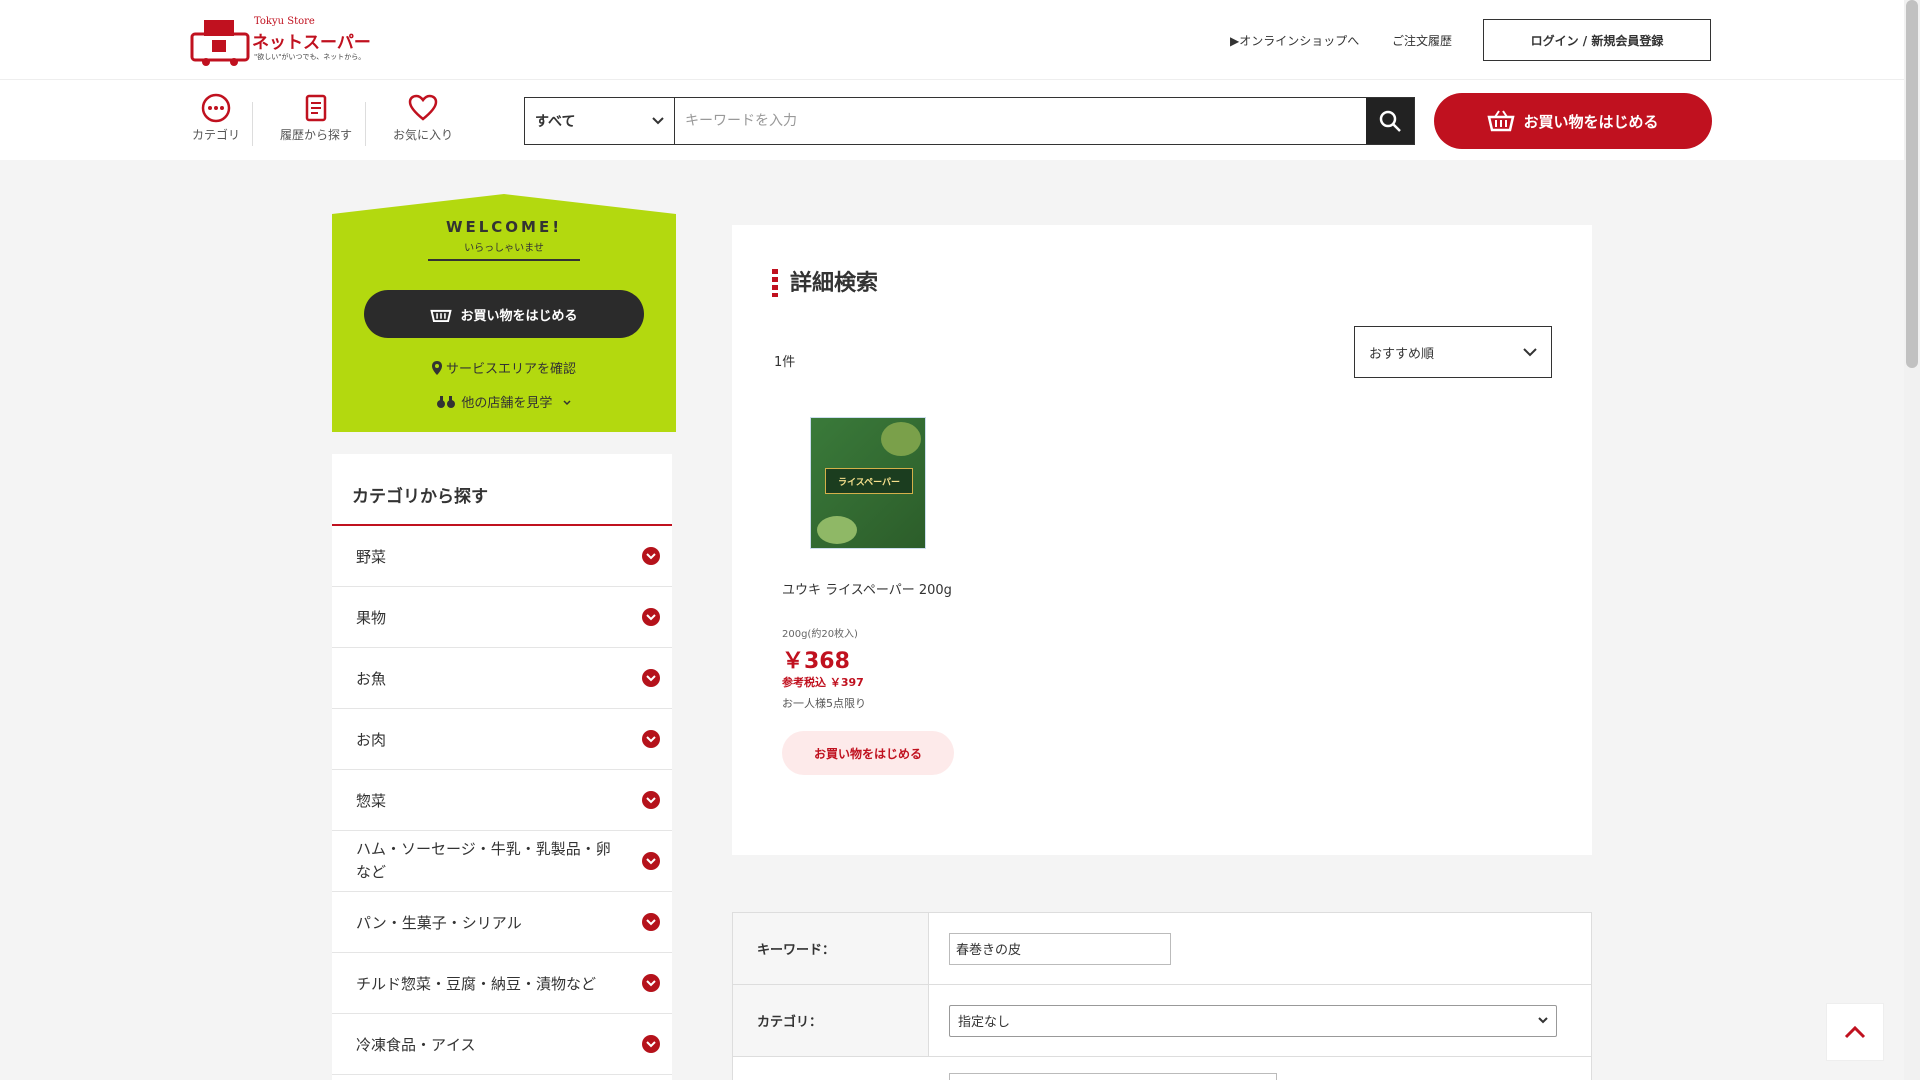 This screenshot has height=1080, width=1920. What do you see at coordinates (310, 57) in the screenshot?
I see `brand-tagline: "欲しい"がいつでも、ネットから。` at bounding box center [310, 57].